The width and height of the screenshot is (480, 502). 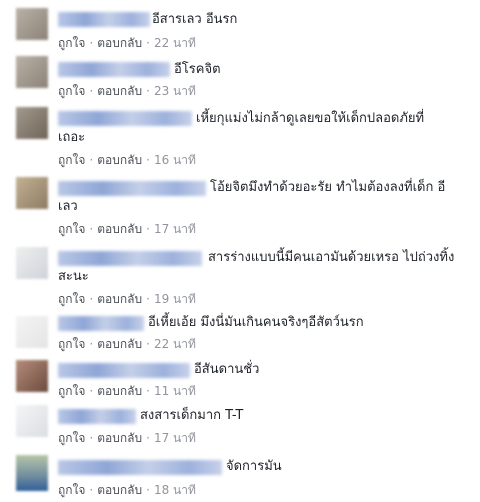 I want to click on comment-text: อีสารเลว อีนรก, so click(x=195, y=19).